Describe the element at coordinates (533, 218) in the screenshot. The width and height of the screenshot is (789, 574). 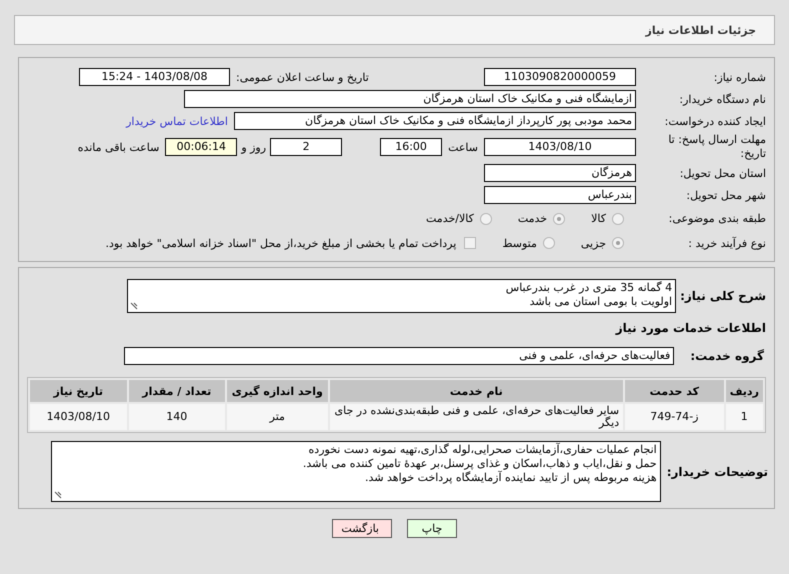
I see `radio-label: خدمت` at that location.